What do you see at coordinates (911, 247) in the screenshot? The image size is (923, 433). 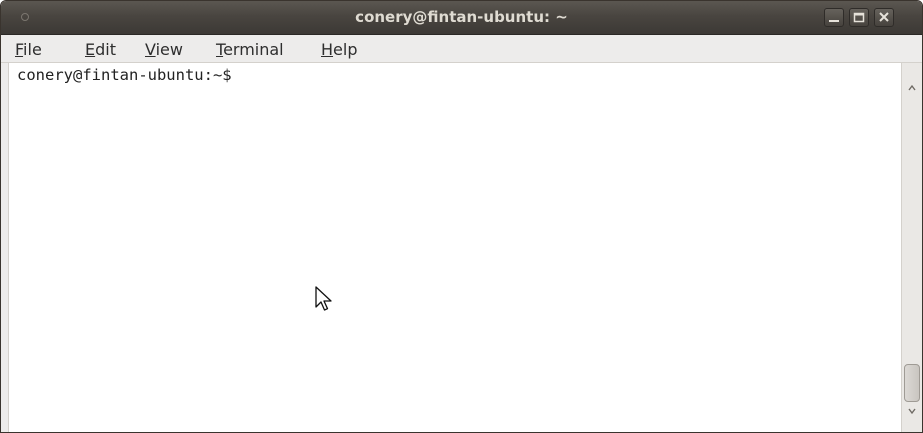 I see `vertical-scrollbar` at bounding box center [911, 247].